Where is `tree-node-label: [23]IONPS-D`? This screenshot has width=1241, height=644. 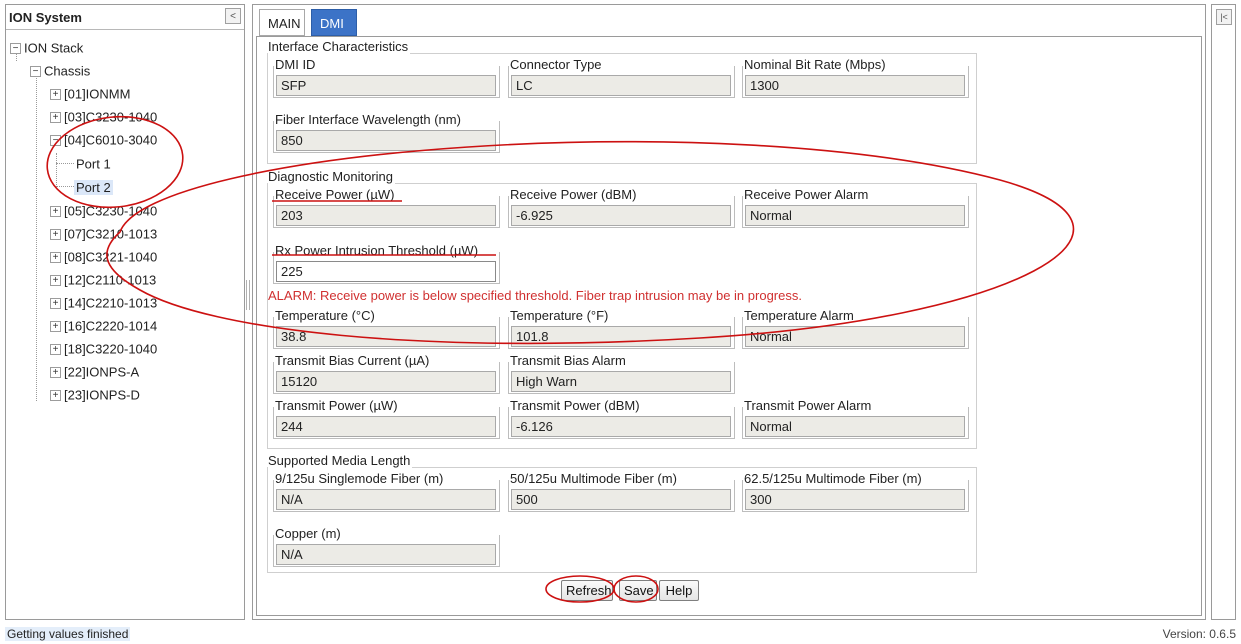
tree-node-label: [23]IONPS-D is located at coordinates (102, 395).